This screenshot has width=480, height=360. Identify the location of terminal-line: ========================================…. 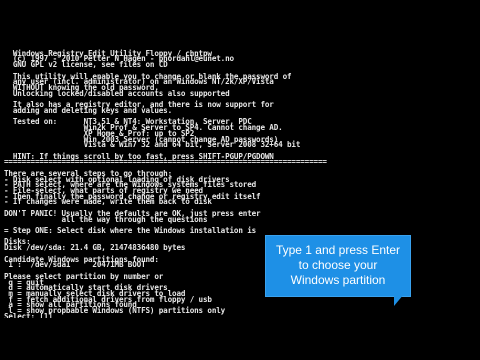
(165, 162).